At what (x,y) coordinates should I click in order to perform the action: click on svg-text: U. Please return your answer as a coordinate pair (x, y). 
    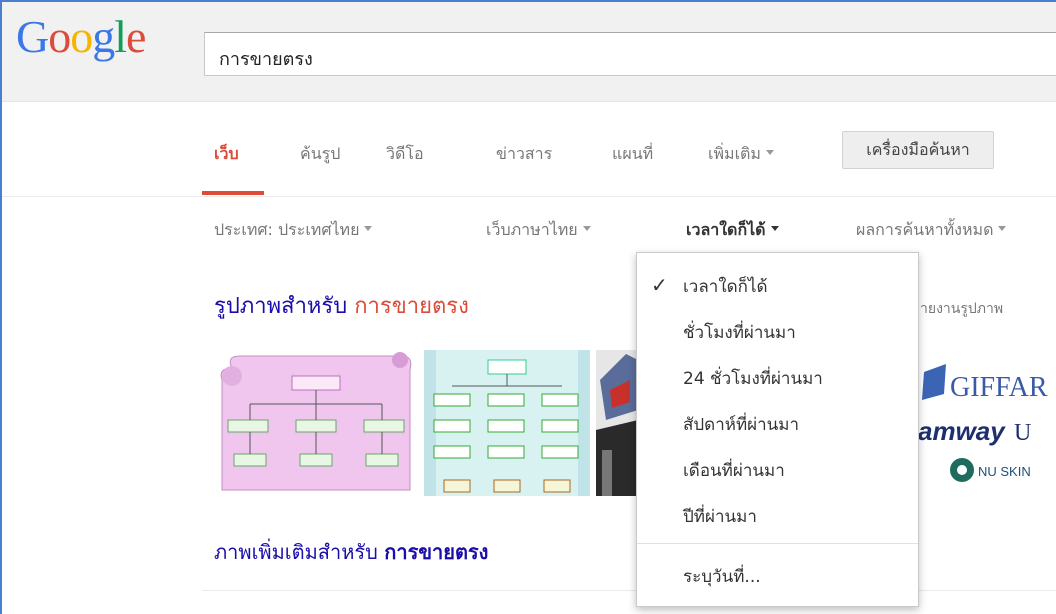
    Looking at the image, I should click on (1022, 433).